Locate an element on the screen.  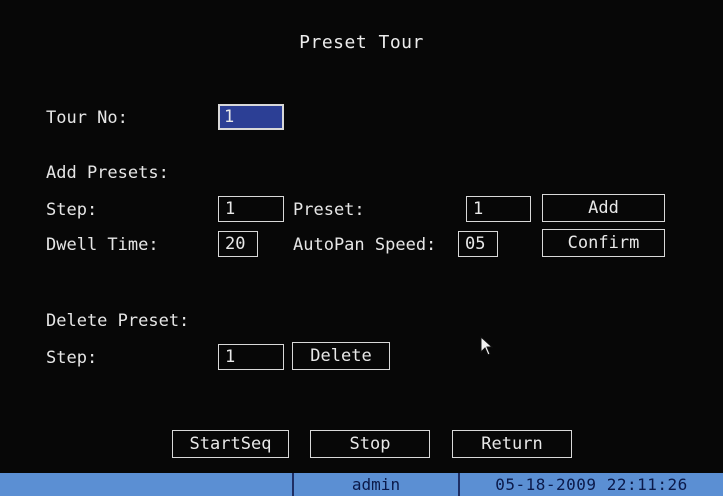
dialog-title: Preset Tour is located at coordinates (361, 42).